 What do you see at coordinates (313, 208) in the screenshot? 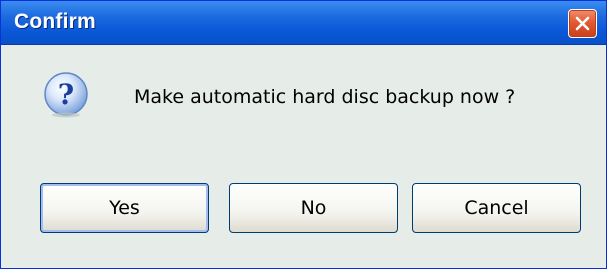
I see `no-button: No` at bounding box center [313, 208].